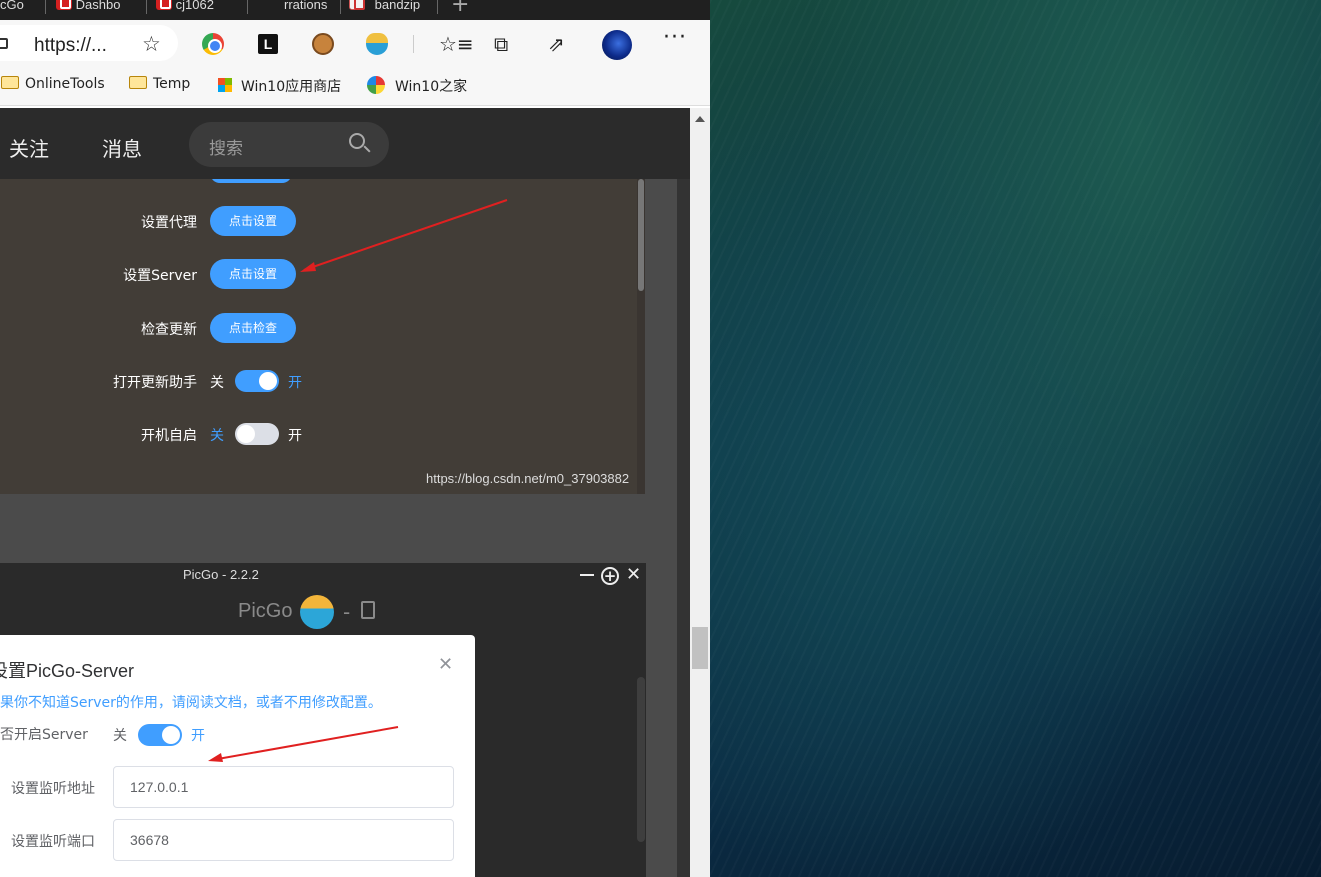 This screenshot has height=877, width=1321. I want to click on tab-integrations: rrations, so click(311, 7).